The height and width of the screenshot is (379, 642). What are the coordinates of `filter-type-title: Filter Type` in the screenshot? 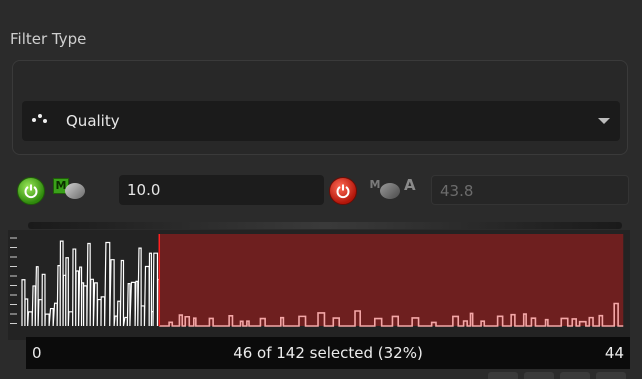 It's located at (48, 39).